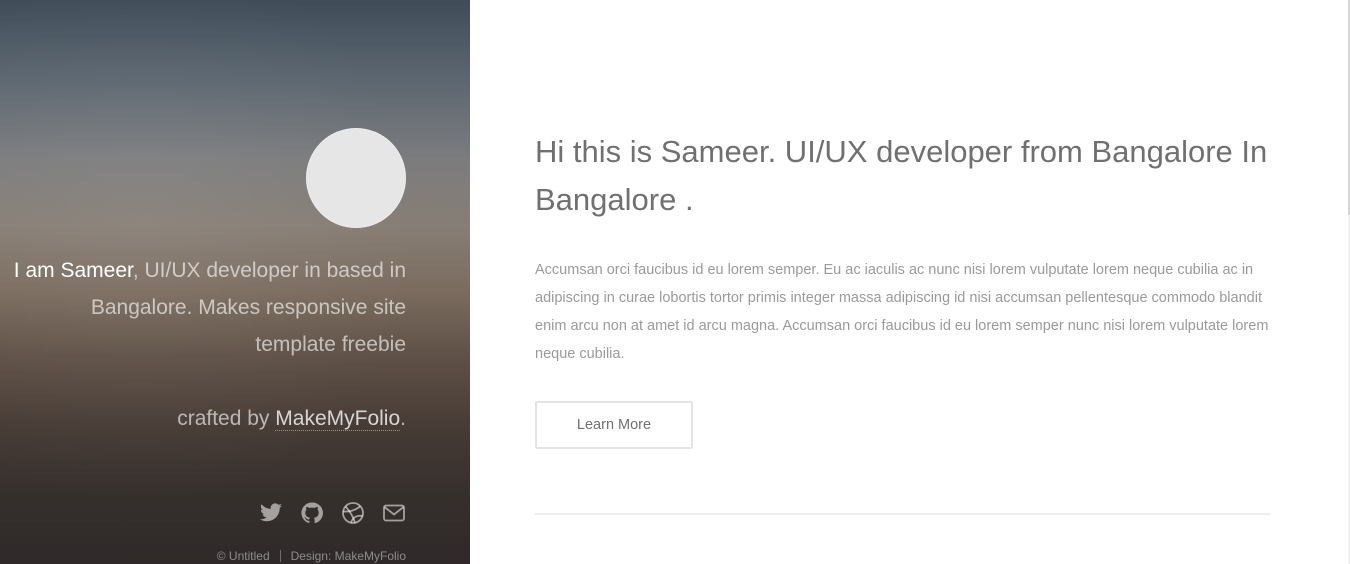 This screenshot has height=564, width=1350. What do you see at coordinates (338, 419) in the screenshot?
I see `makemyfolio-link: MakeMyFolio` at bounding box center [338, 419].